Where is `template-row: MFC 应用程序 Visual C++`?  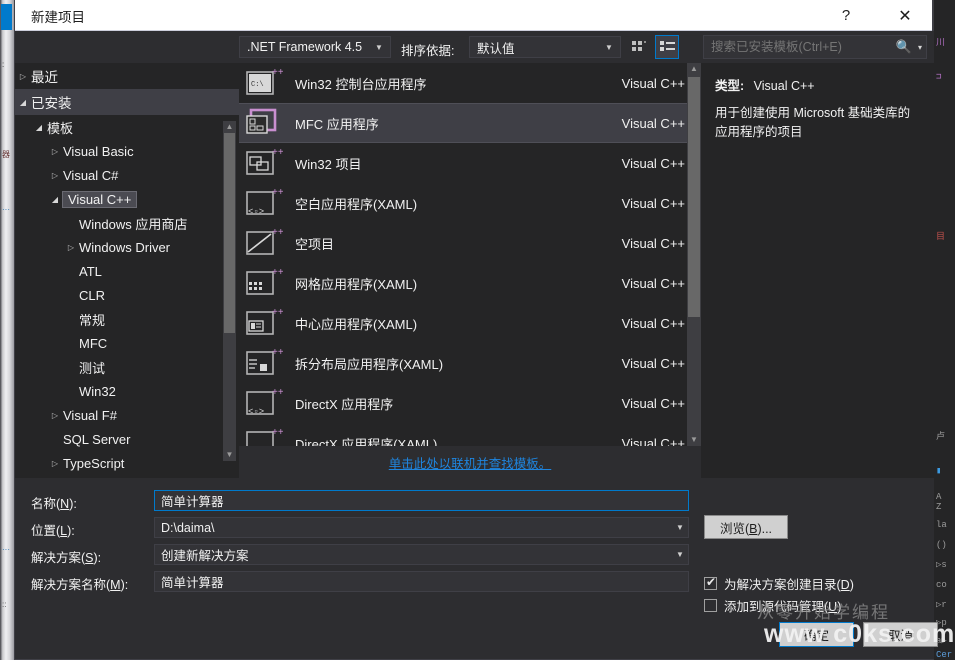 template-row: MFC 应用程序 Visual C++ is located at coordinates (470, 123).